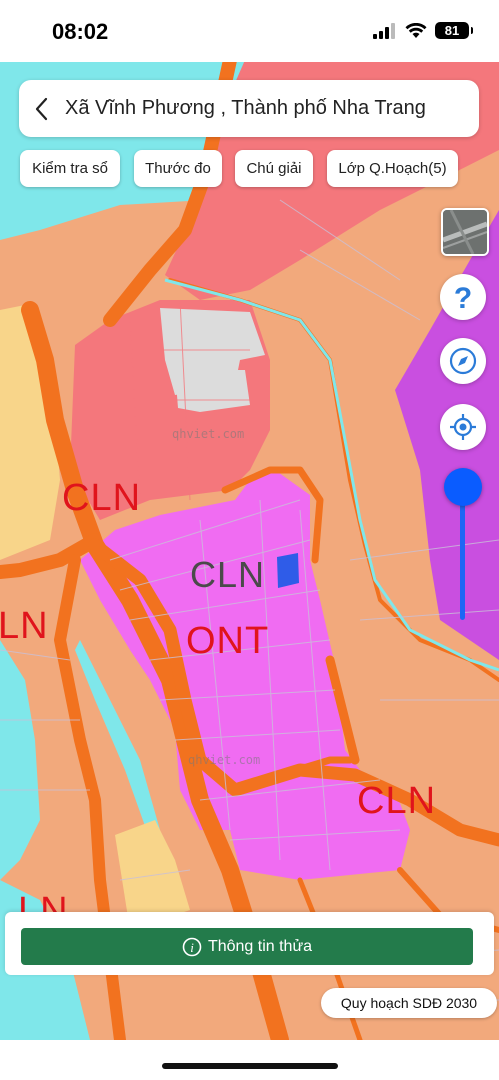  Describe the element at coordinates (416, 30) in the screenshot. I see `wifi-icon` at that location.